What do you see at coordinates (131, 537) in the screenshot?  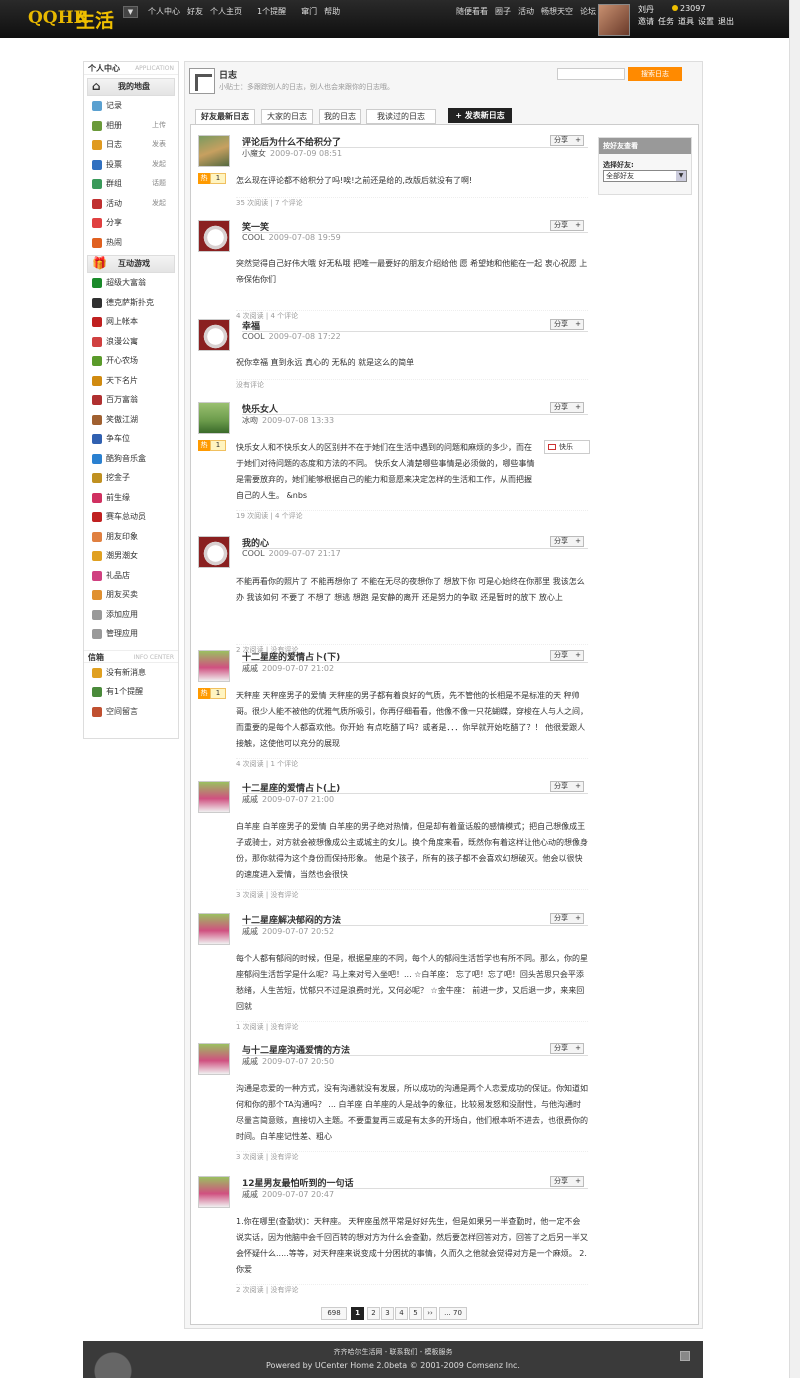 I see `sidebar-game-item: 朋友印象` at bounding box center [131, 537].